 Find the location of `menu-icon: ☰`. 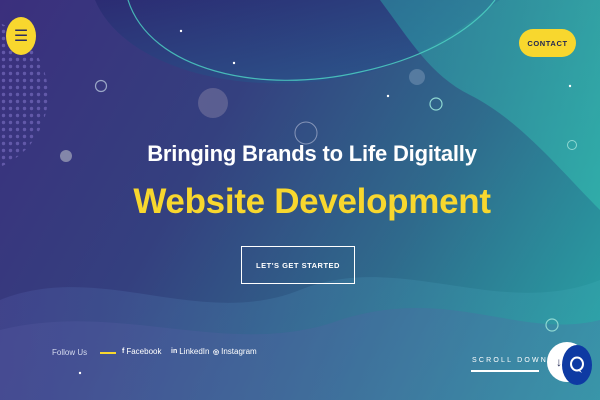

menu-icon: ☰ is located at coordinates (21, 36).